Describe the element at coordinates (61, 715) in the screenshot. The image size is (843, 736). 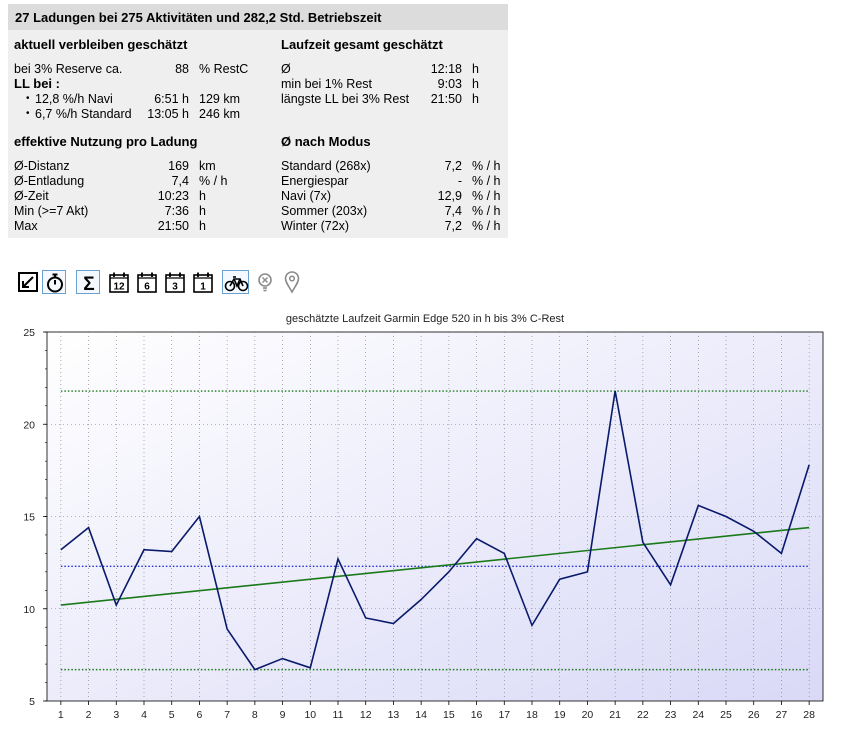
I see `x-tick-label: 1` at that location.